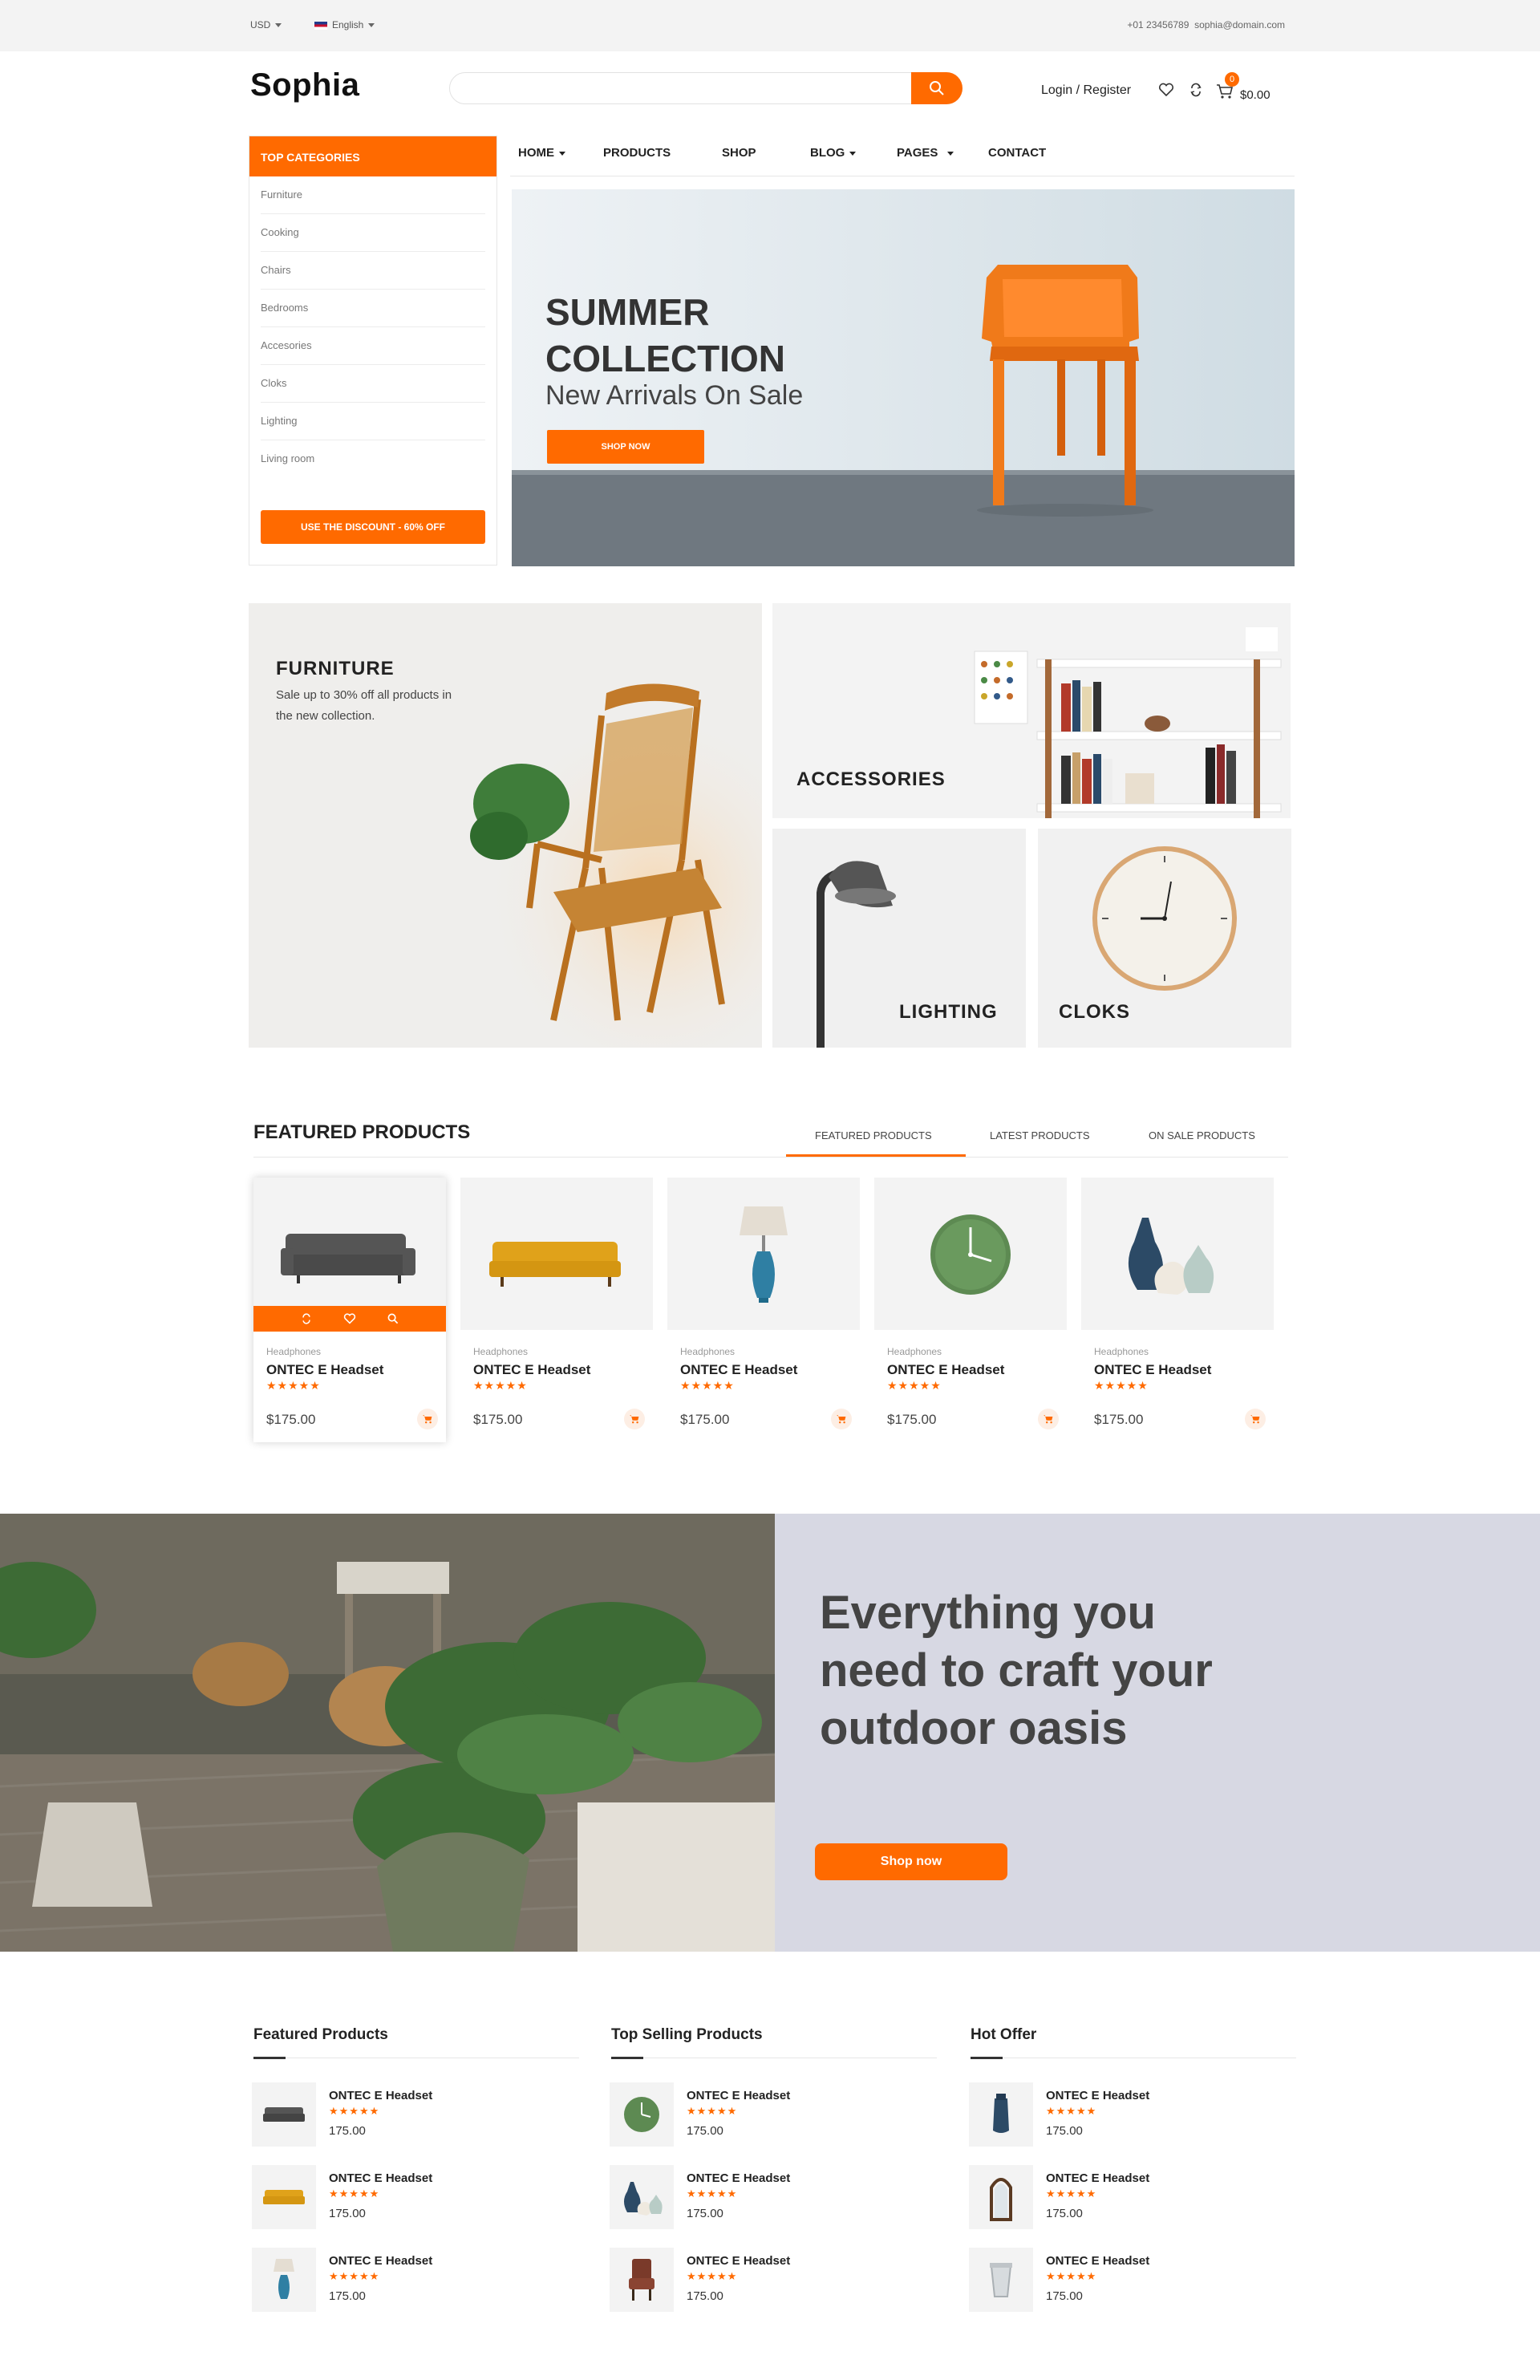 The image size is (1540, 2380). I want to click on search-icon, so click(393, 1318).